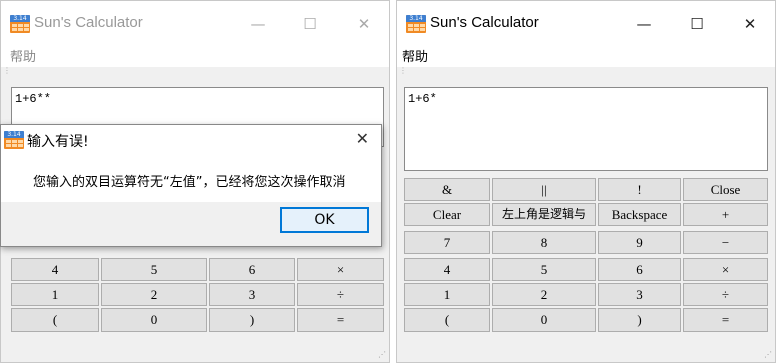  What do you see at coordinates (586, 129) in the screenshot?
I see `expression-display: 1+6*` at bounding box center [586, 129].